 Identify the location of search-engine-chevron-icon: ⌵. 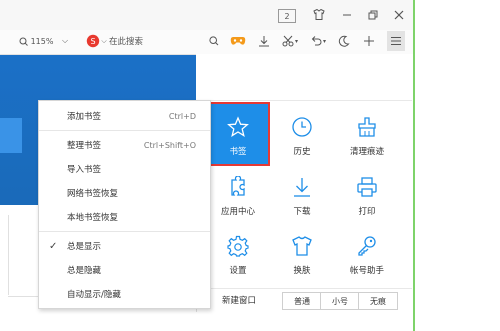
(104, 41).